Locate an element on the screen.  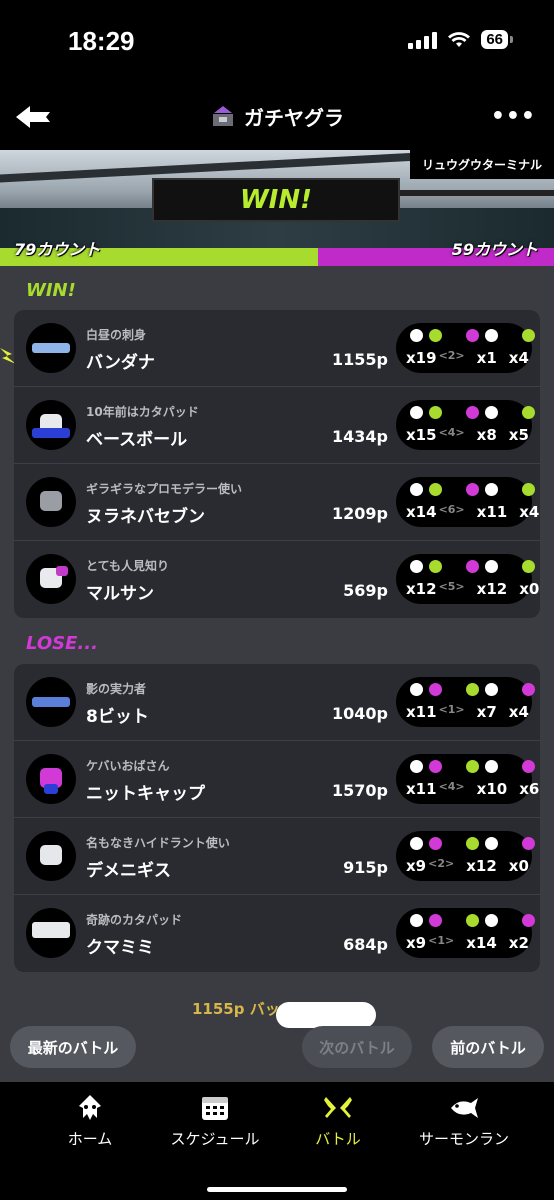
player-points: 1040p is located at coordinates (360, 713).